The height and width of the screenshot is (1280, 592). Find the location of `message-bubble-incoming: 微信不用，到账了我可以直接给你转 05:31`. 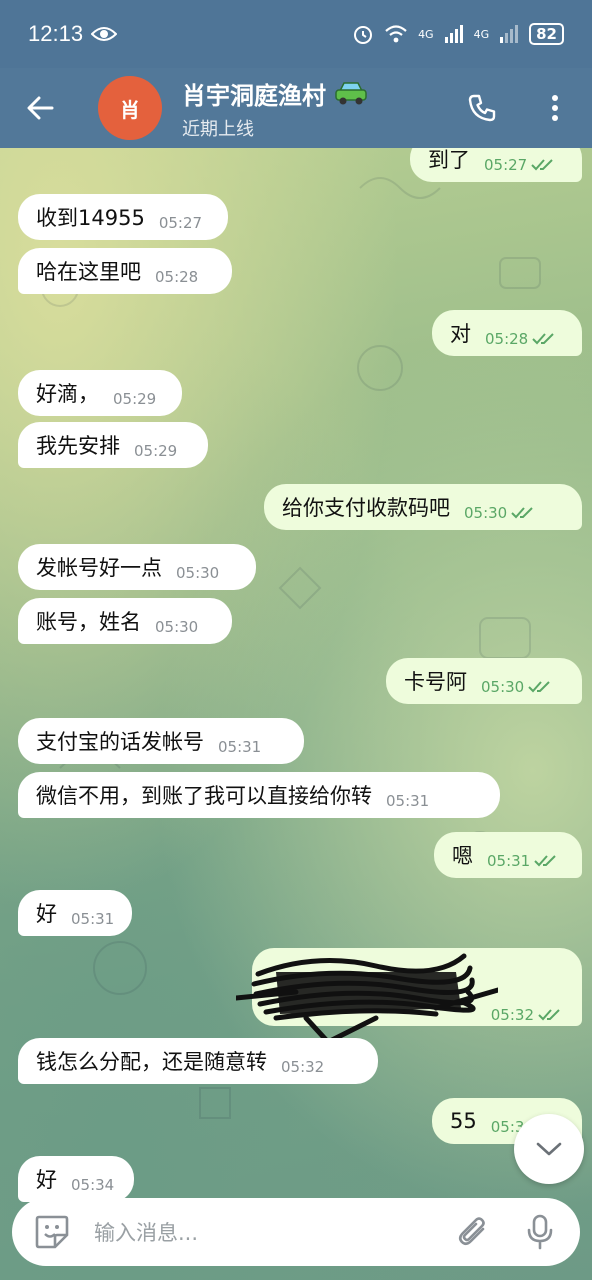

message-bubble-incoming: 微信不用，到账了我可以直接给你转 05:31 is located at coordinates (259, 795).